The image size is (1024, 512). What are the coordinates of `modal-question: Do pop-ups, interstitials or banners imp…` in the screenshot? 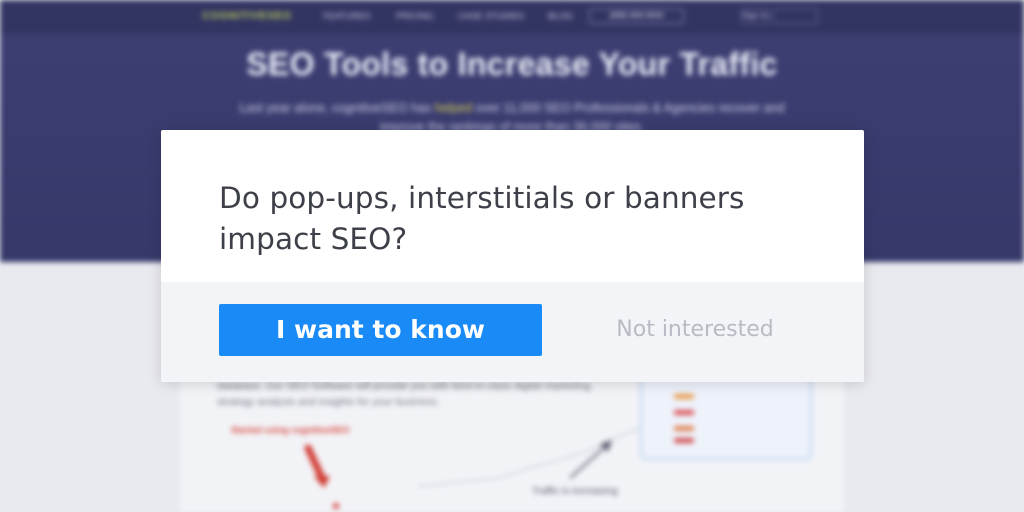 It's located at (482, 218).